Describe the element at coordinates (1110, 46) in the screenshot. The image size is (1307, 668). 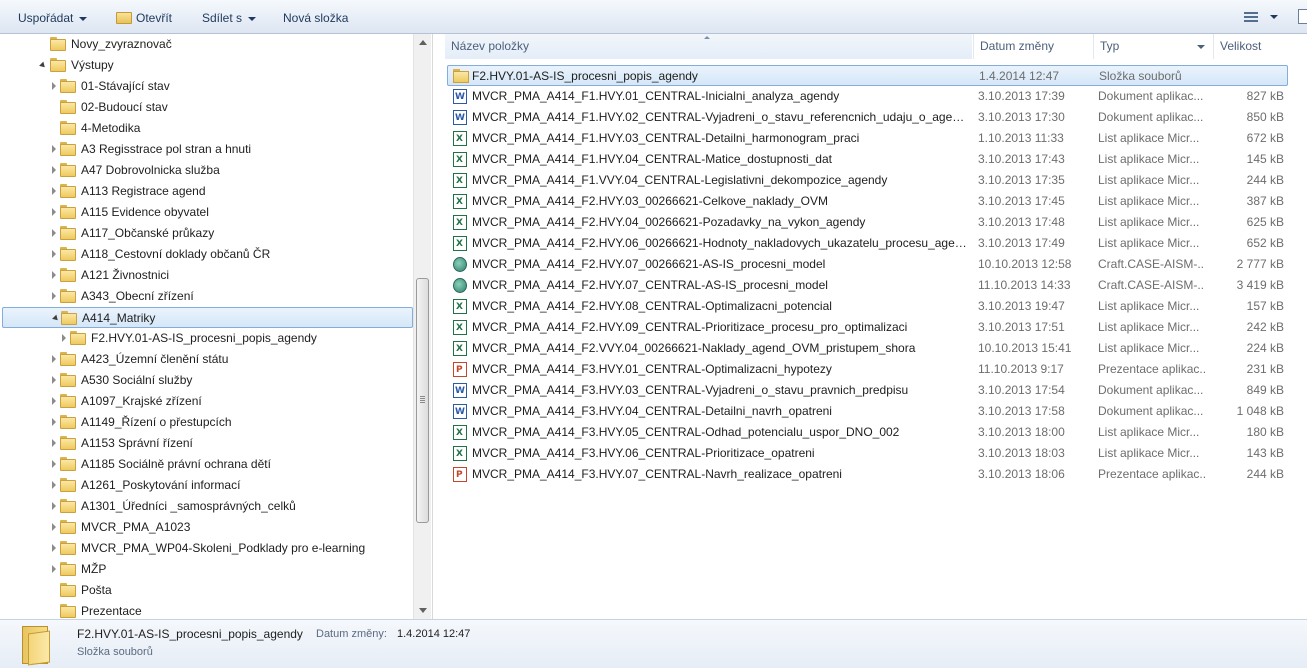
I see `column-type-label: Typ` at that location.